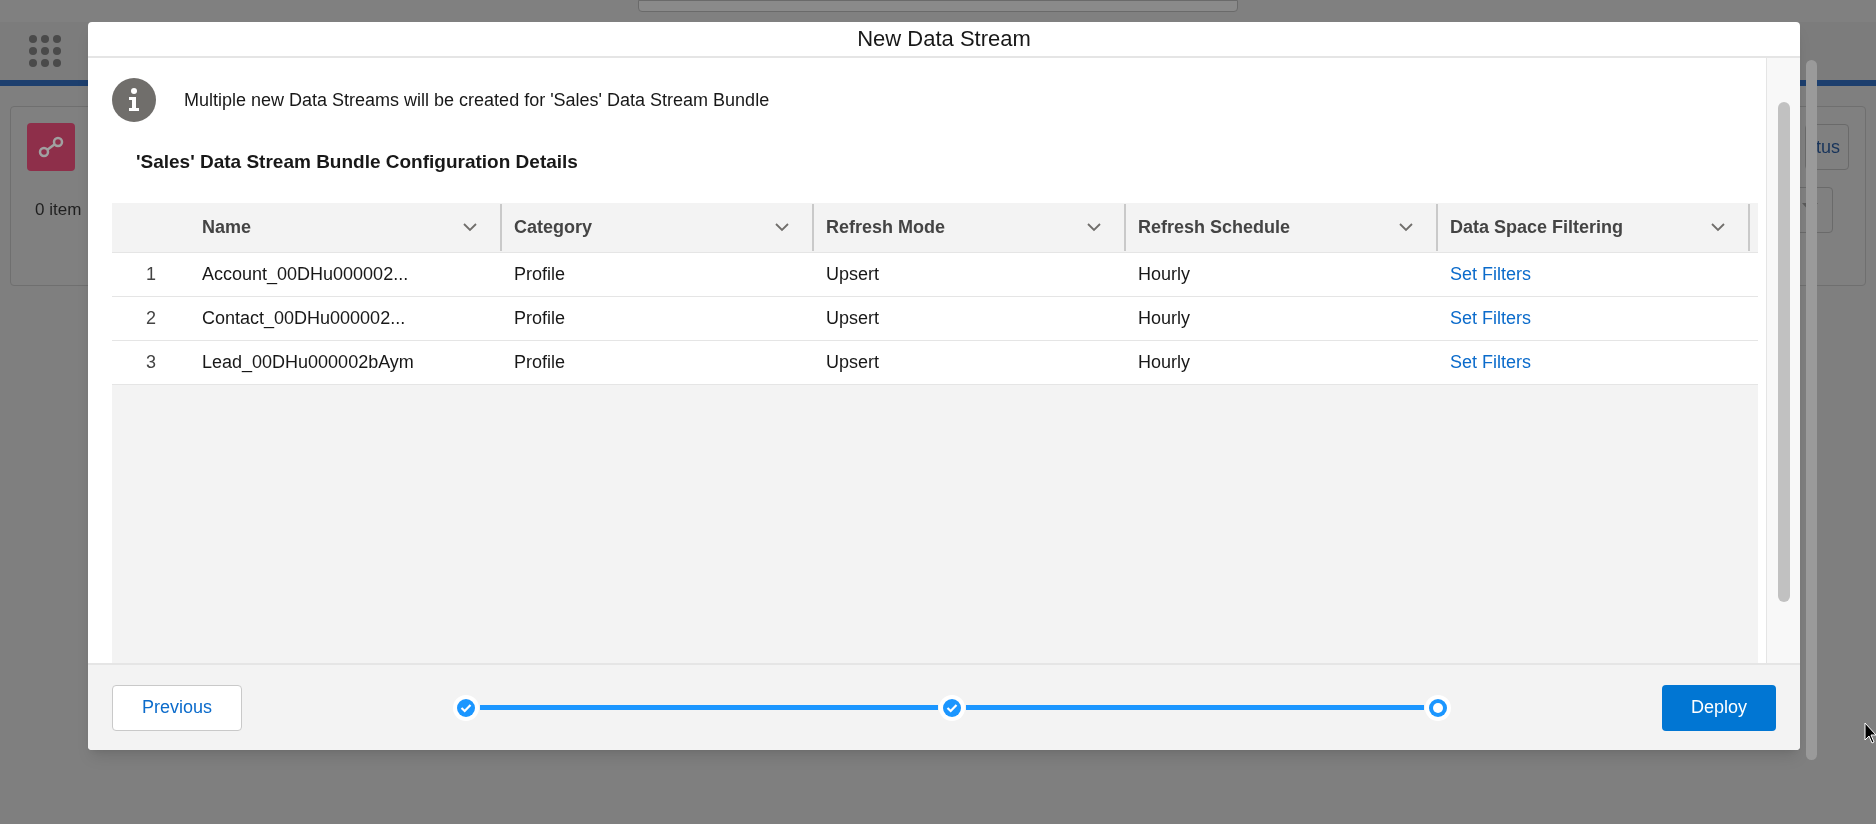  I want to click on column-header: Refresh Schedule, so click(1282, 227).